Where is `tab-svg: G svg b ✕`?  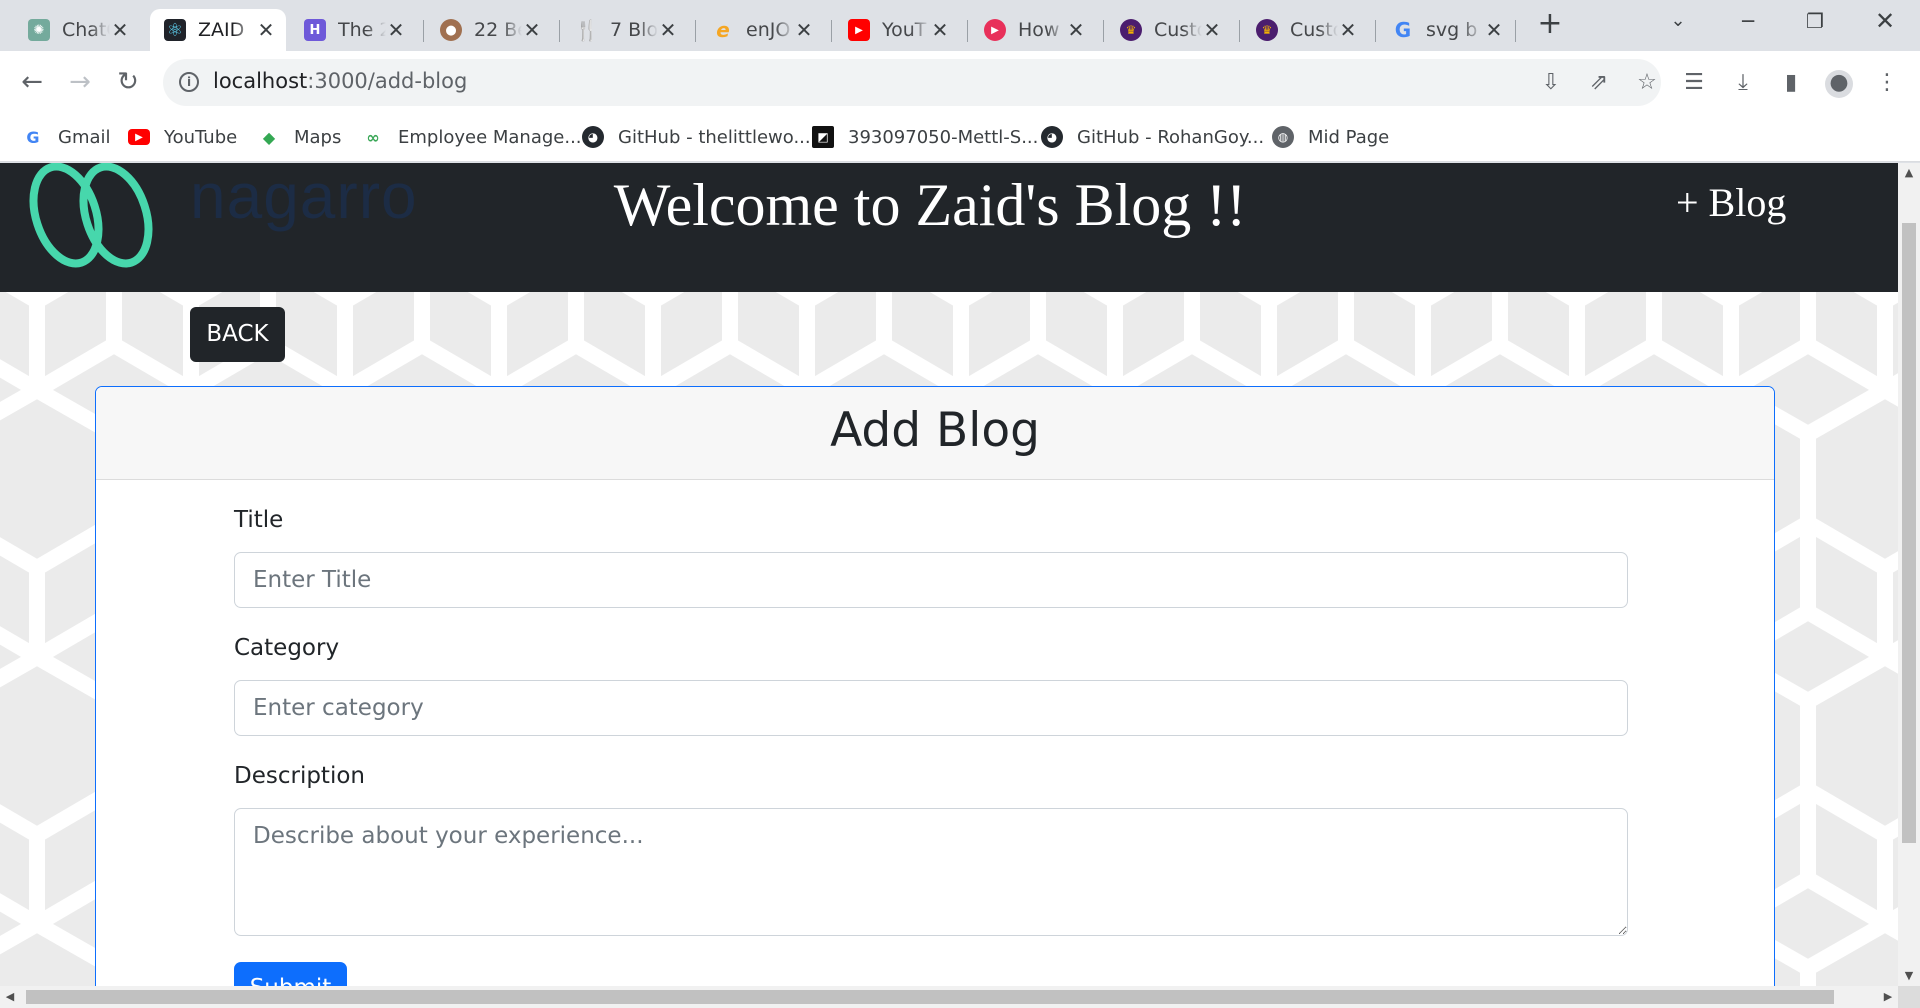 tab-svg: G svg b ✕ is located at coordinates (1446, 30).